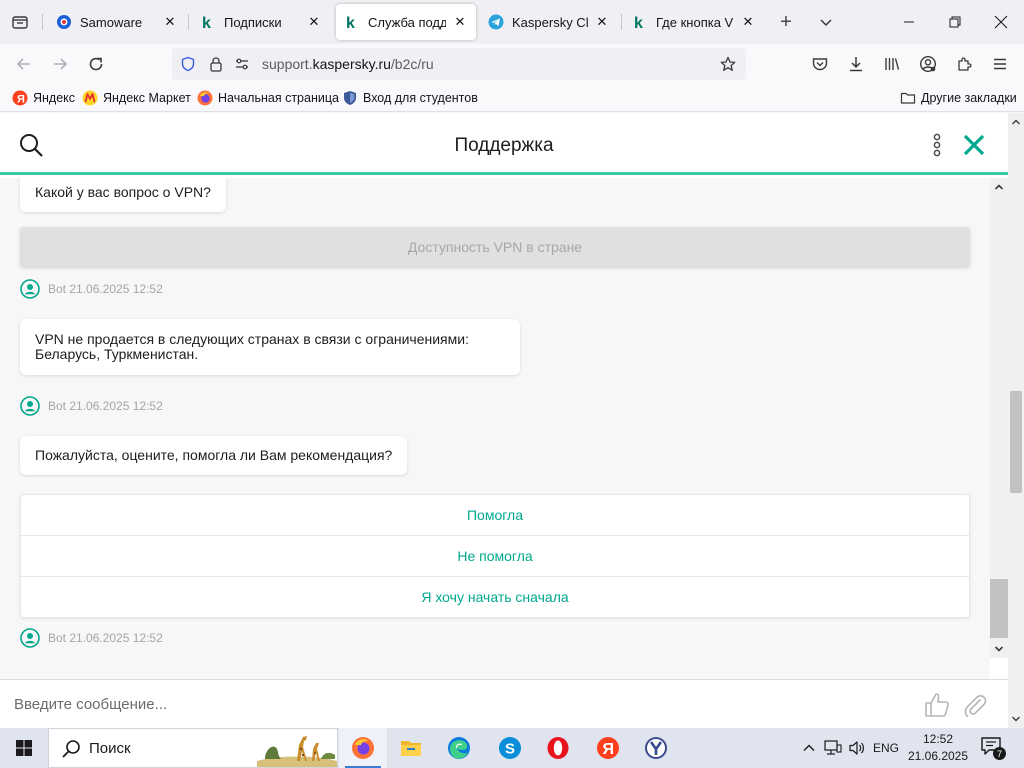  What do you see at coordinates (24, 64) in the screenshot?
I see `back-icon` at bounding box center [24, 64].